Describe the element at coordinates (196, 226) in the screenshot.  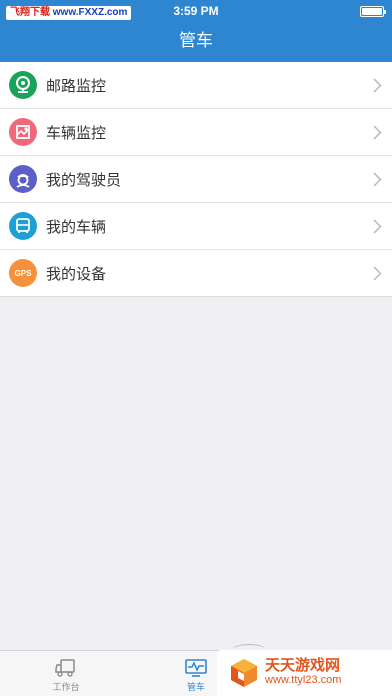
I see `menu-item-my-vehicles: 我的车辆` at that location.